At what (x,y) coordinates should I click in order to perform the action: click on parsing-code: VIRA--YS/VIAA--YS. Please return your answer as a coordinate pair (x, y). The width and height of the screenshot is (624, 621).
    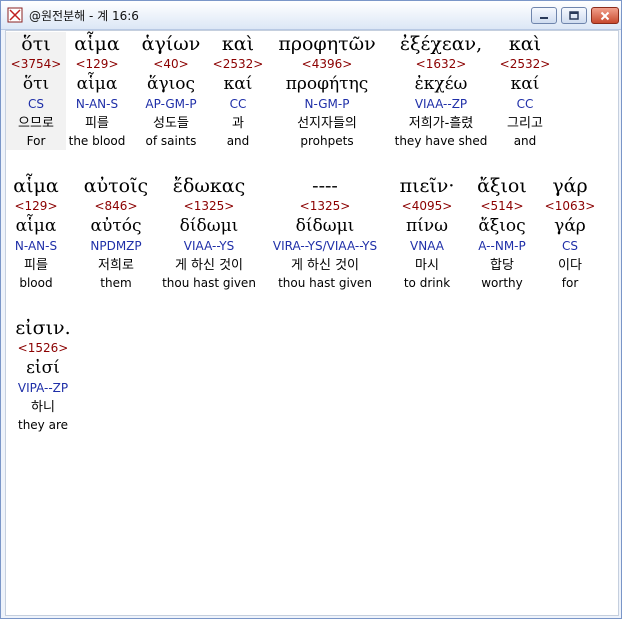
    Looking at the image, I should click on (325, 246).